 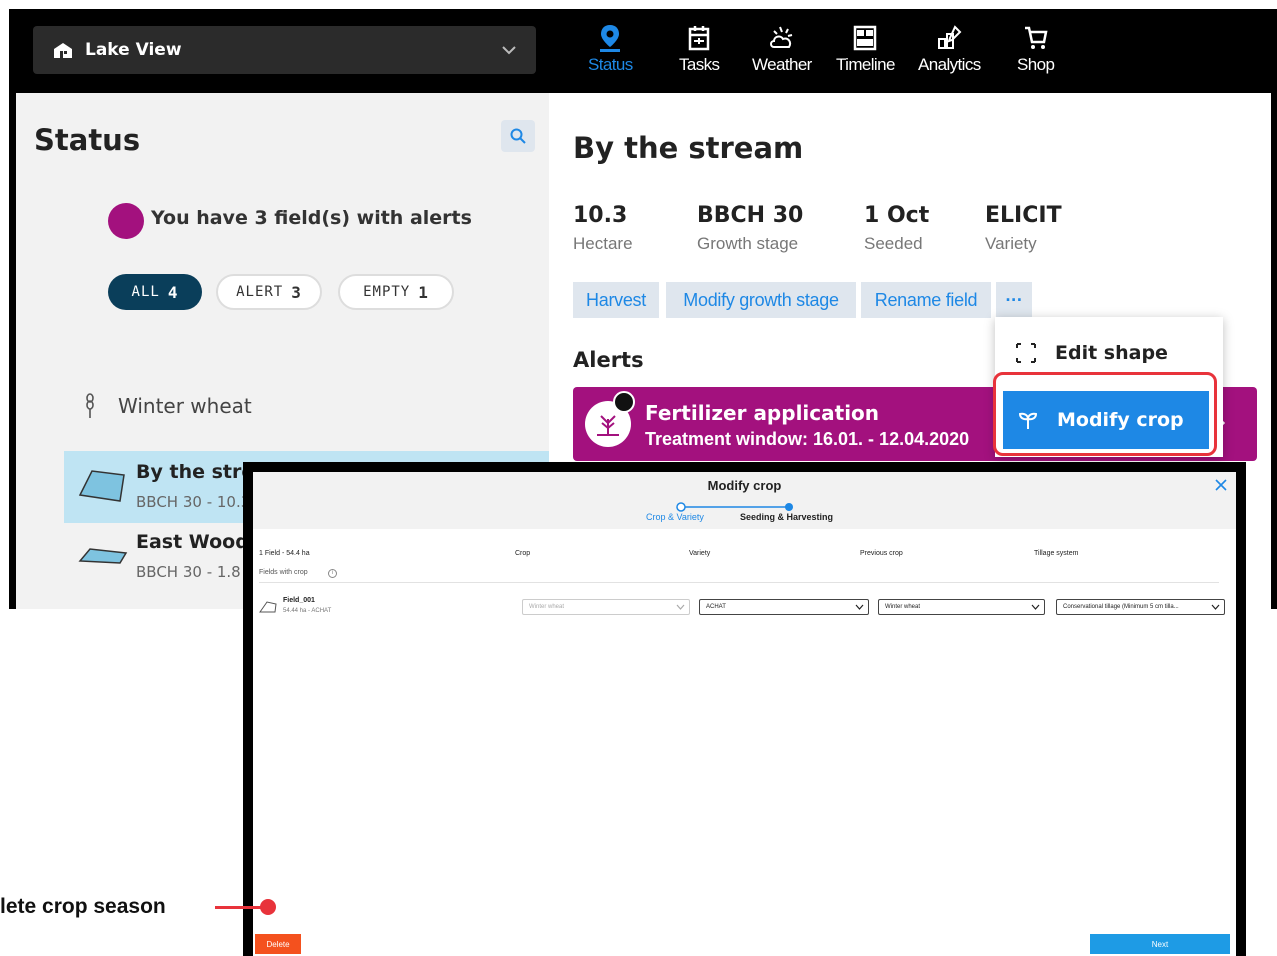 I want to click on alert-title: Fertilizer application, so click(x=762, y=413).